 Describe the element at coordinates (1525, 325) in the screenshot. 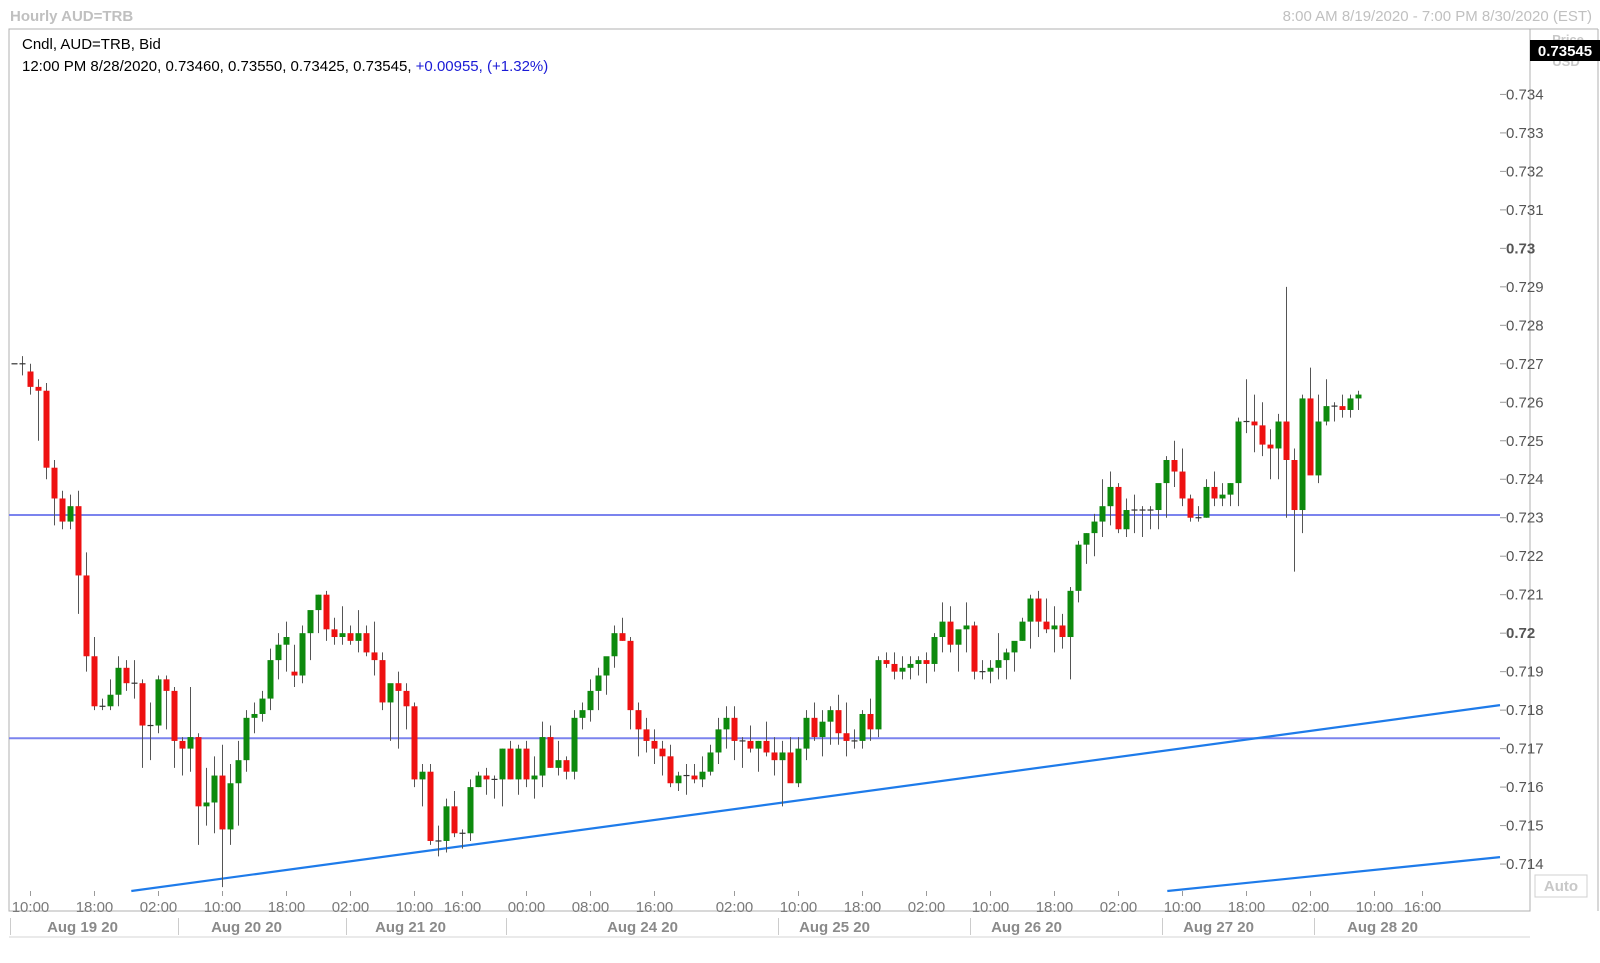

I see `y-tick-label: 0.728` at that location.